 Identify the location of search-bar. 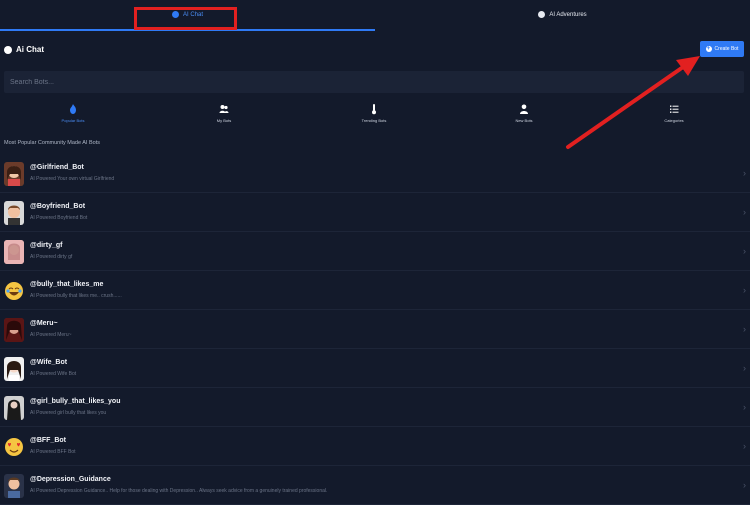
(374, 82).